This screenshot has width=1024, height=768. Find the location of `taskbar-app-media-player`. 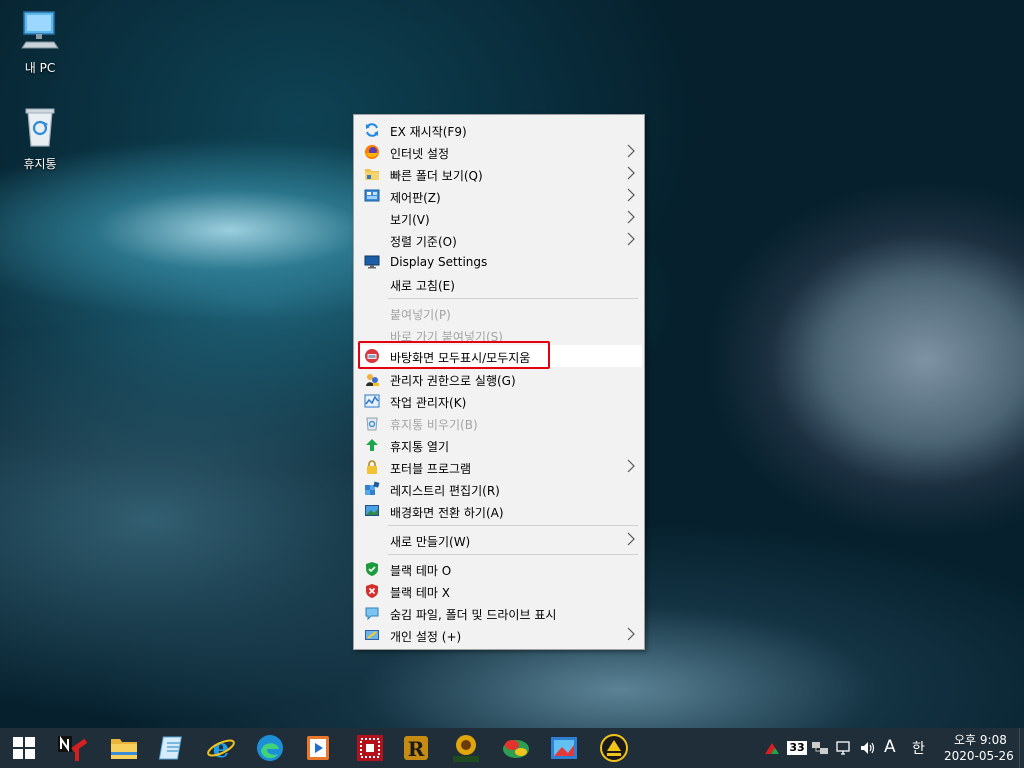

taskbar-app-media-player is located at coordinates (318, 748).